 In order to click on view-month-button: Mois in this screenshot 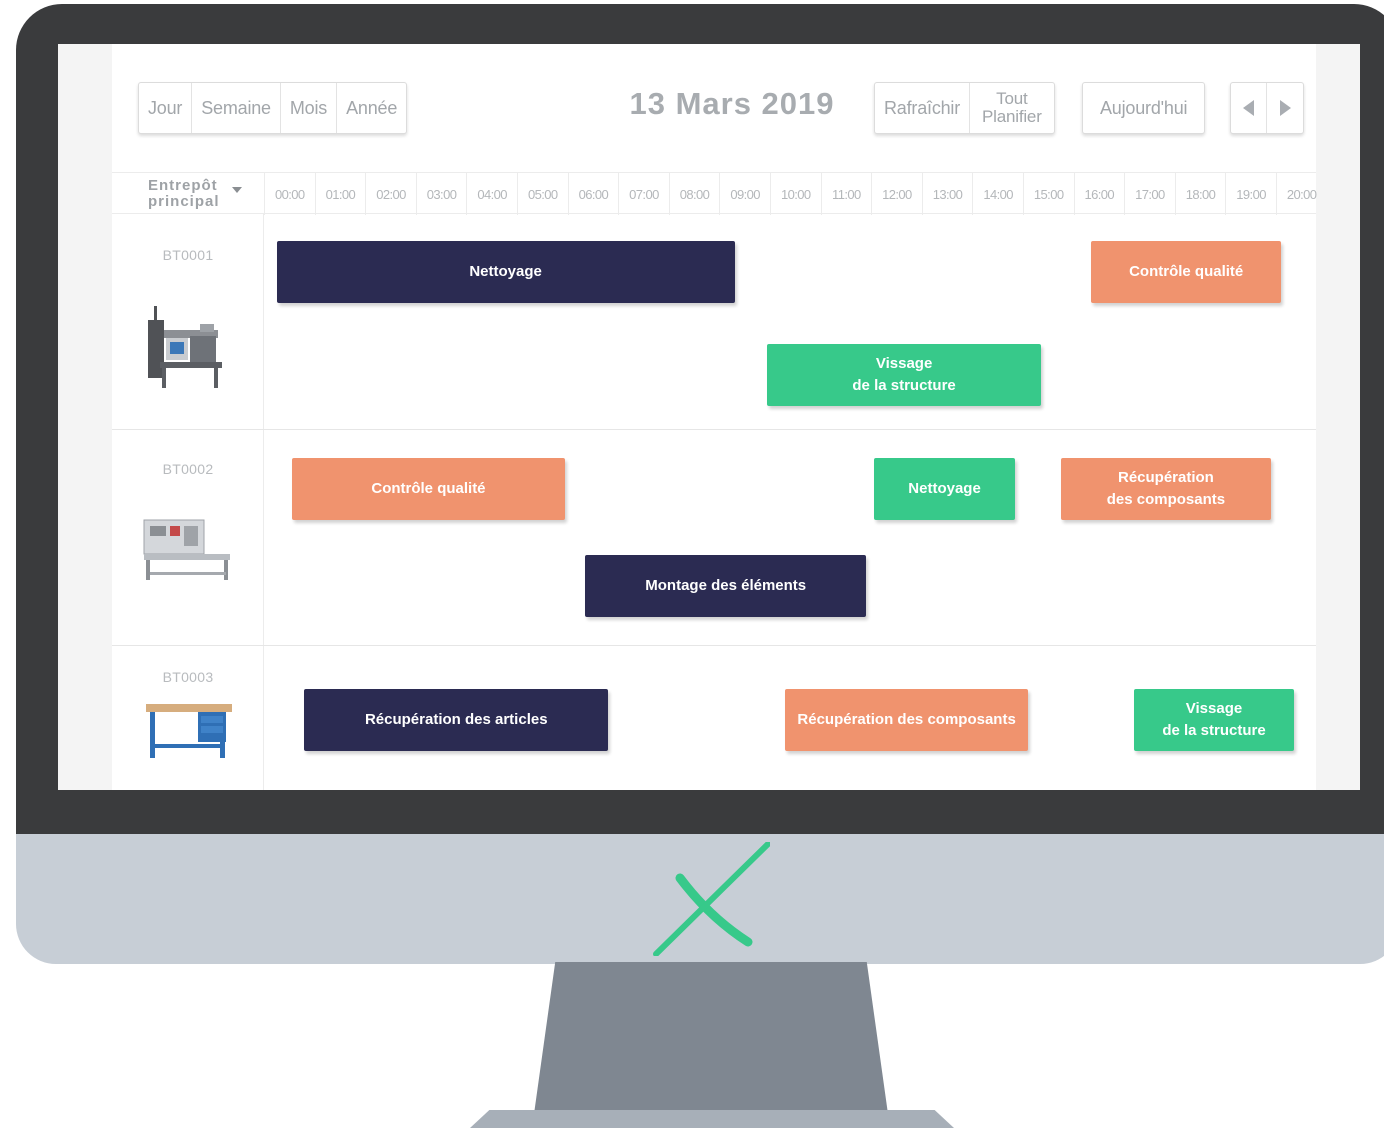, I will do `click(309, 108)`.